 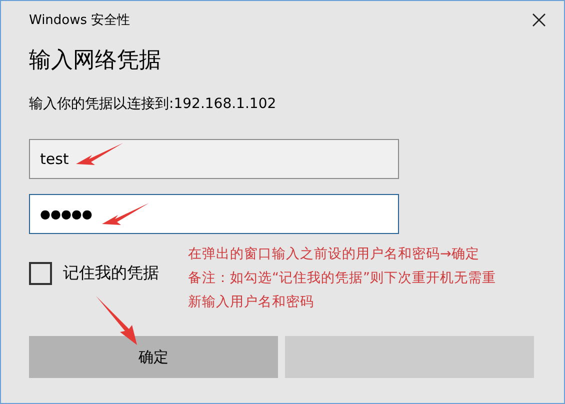 I want to click on password-field: ●●●●●, so click(x=214, y=214).